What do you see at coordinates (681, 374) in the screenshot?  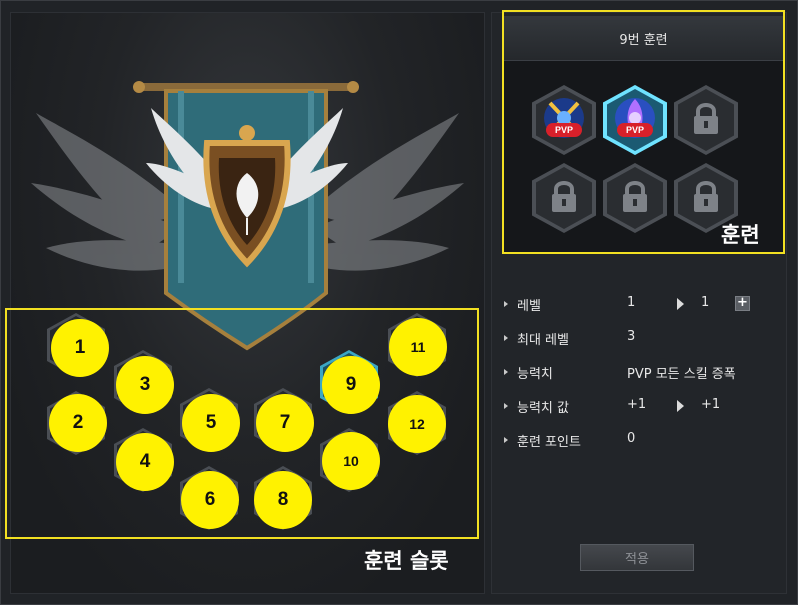 I see `ability-value: PVP 모든 스킬 증폭` at bounding box center [681, 374].